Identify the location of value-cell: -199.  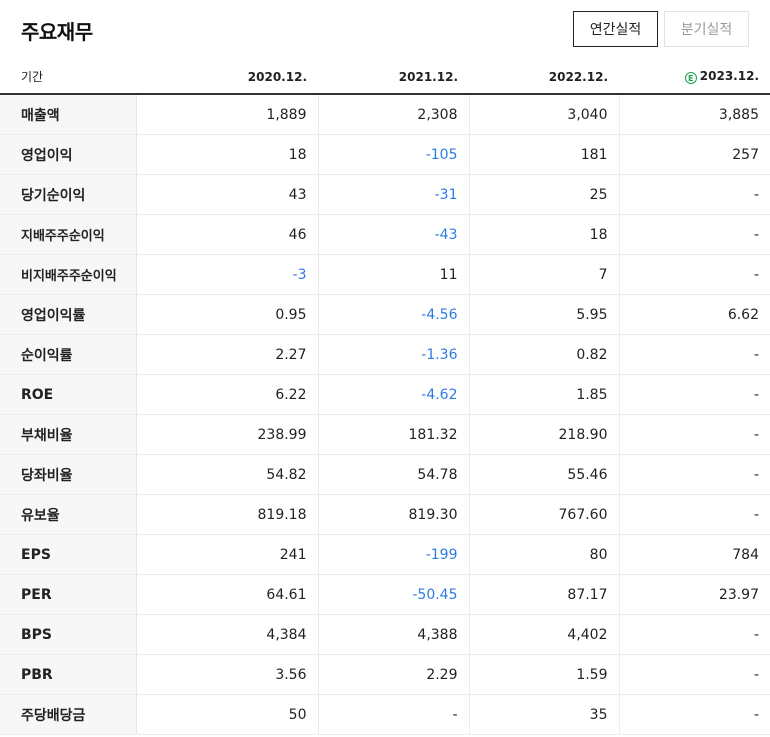
(393, 554).